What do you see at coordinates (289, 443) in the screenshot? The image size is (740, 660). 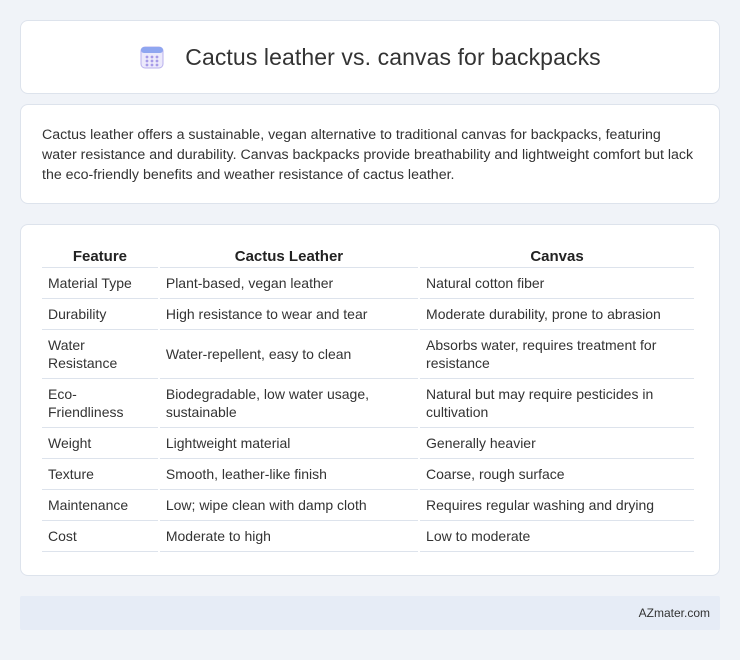 I see `table-cell: Lightweight material` at bounding box center [289, 443].